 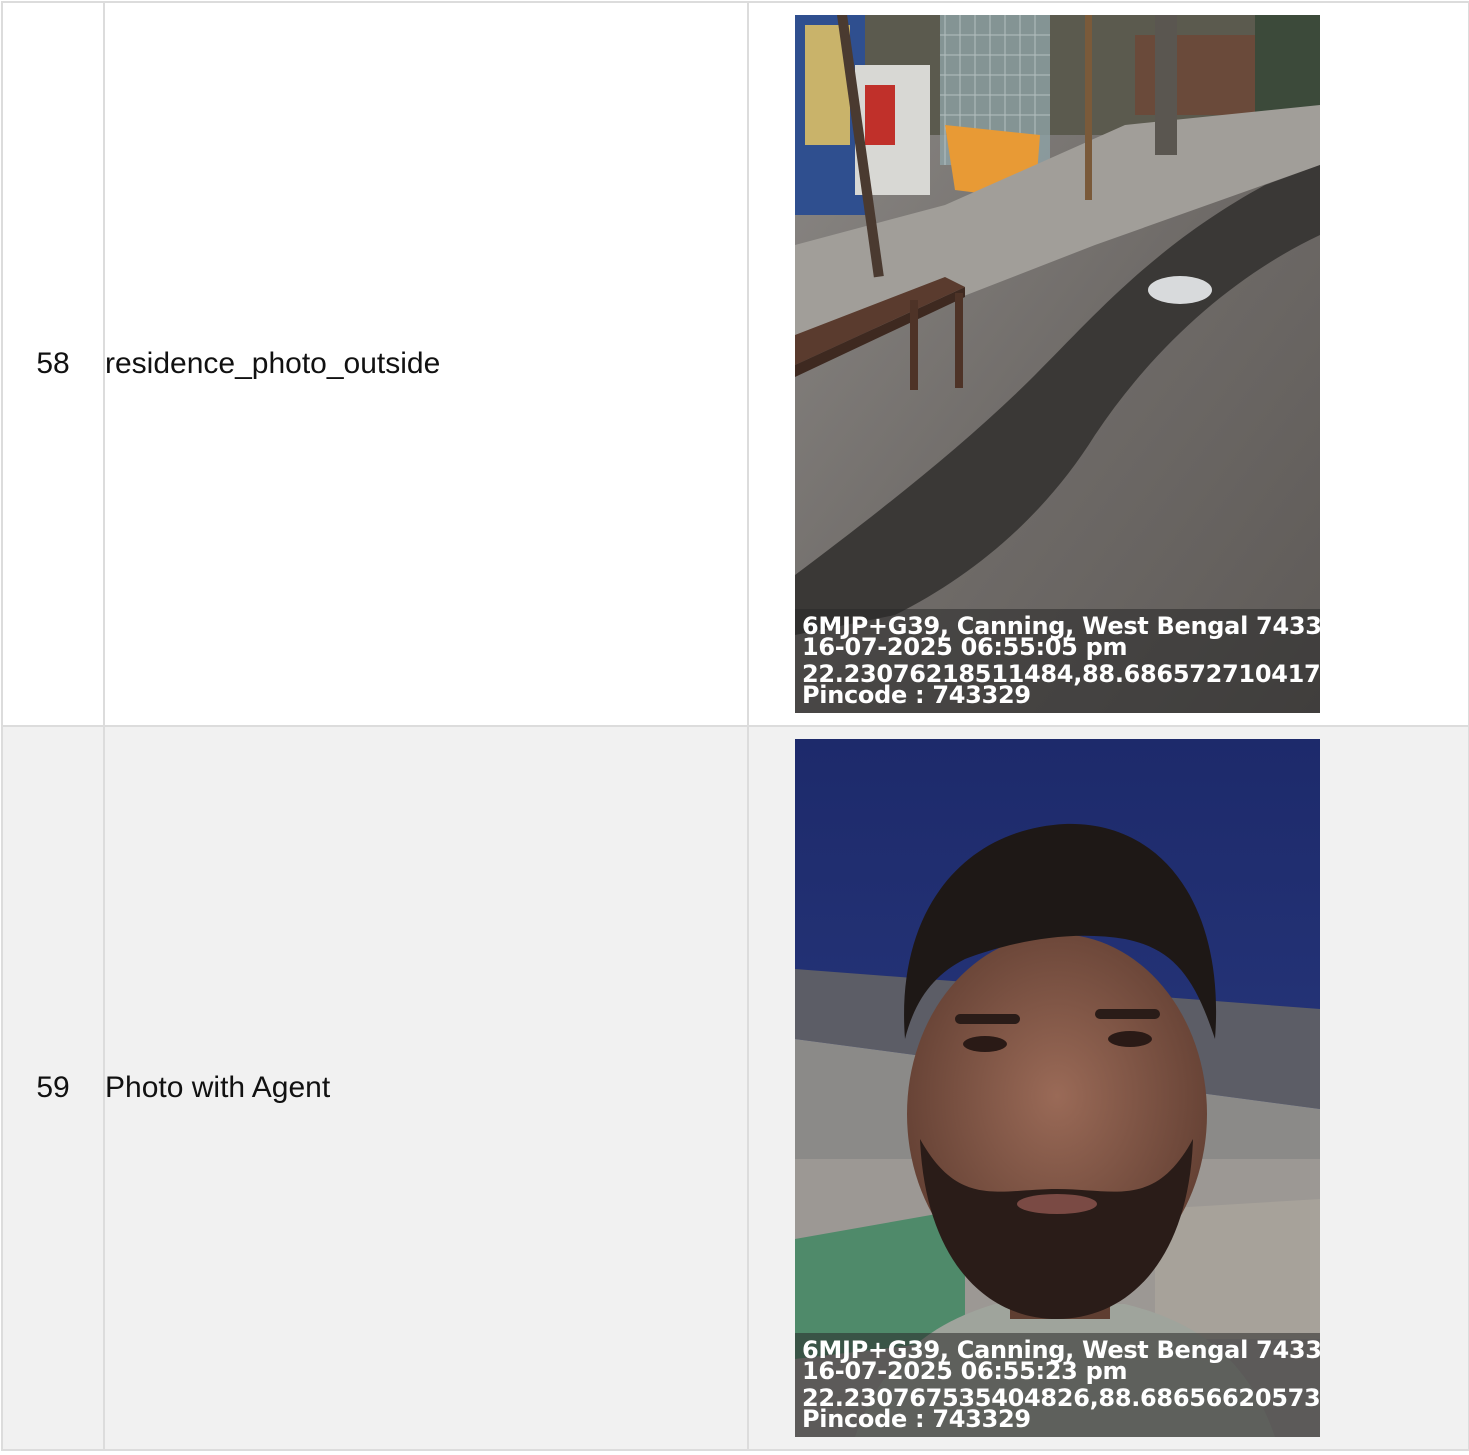 What do you see at coordinates (965, 647) in the screenshot?
I see `stamp-datetime: 16-07-2025 06:55:05 pm` at bounding box center [965, 647].